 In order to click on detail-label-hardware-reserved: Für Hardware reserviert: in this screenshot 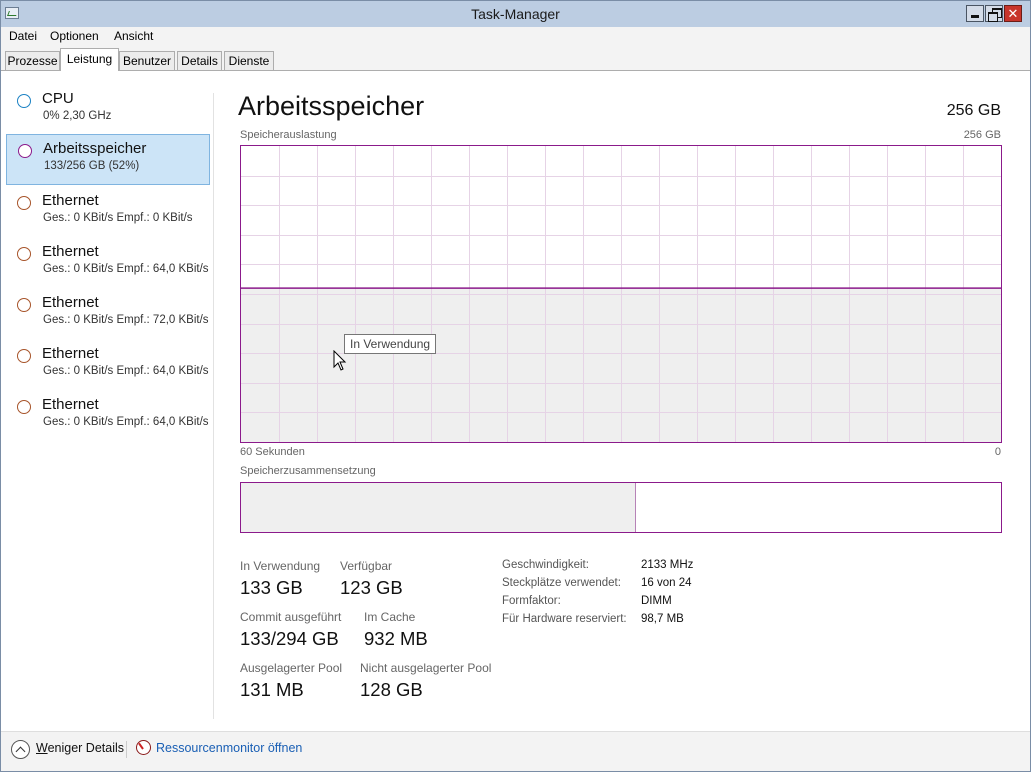, I will do `click(564, 619)`.